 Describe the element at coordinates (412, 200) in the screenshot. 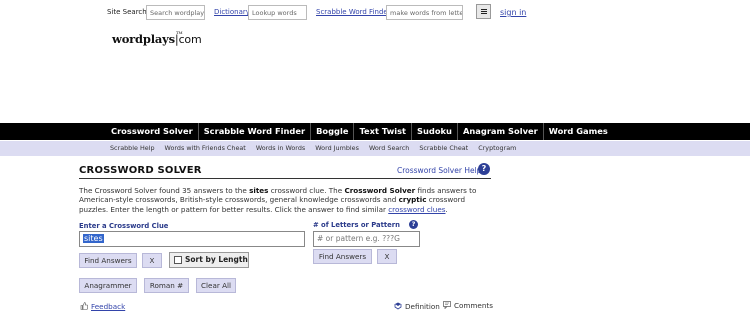

I see `desc-cryptic: cryptic` at that location.